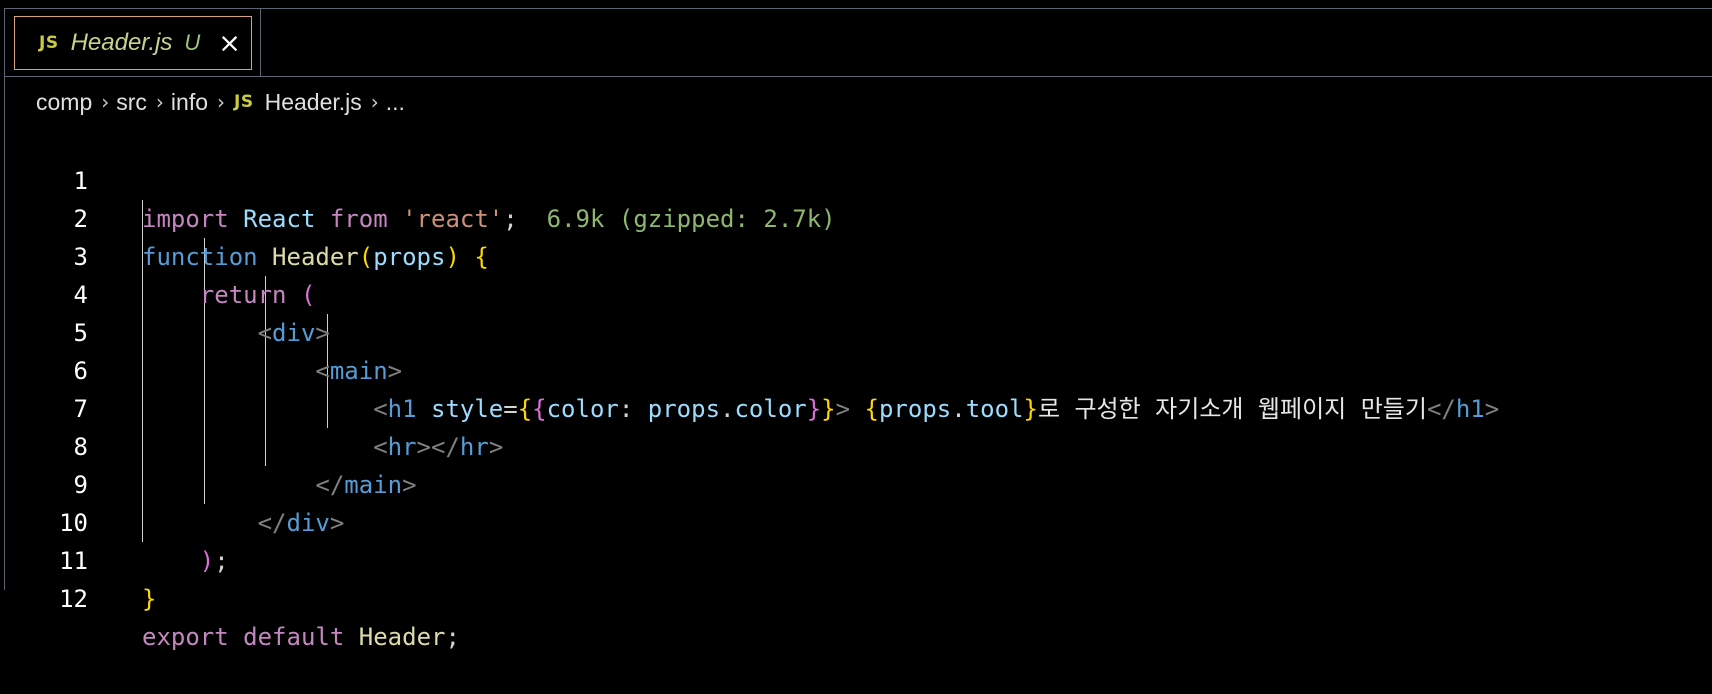  I want to click on close-icon: ×, so click(229, 43).